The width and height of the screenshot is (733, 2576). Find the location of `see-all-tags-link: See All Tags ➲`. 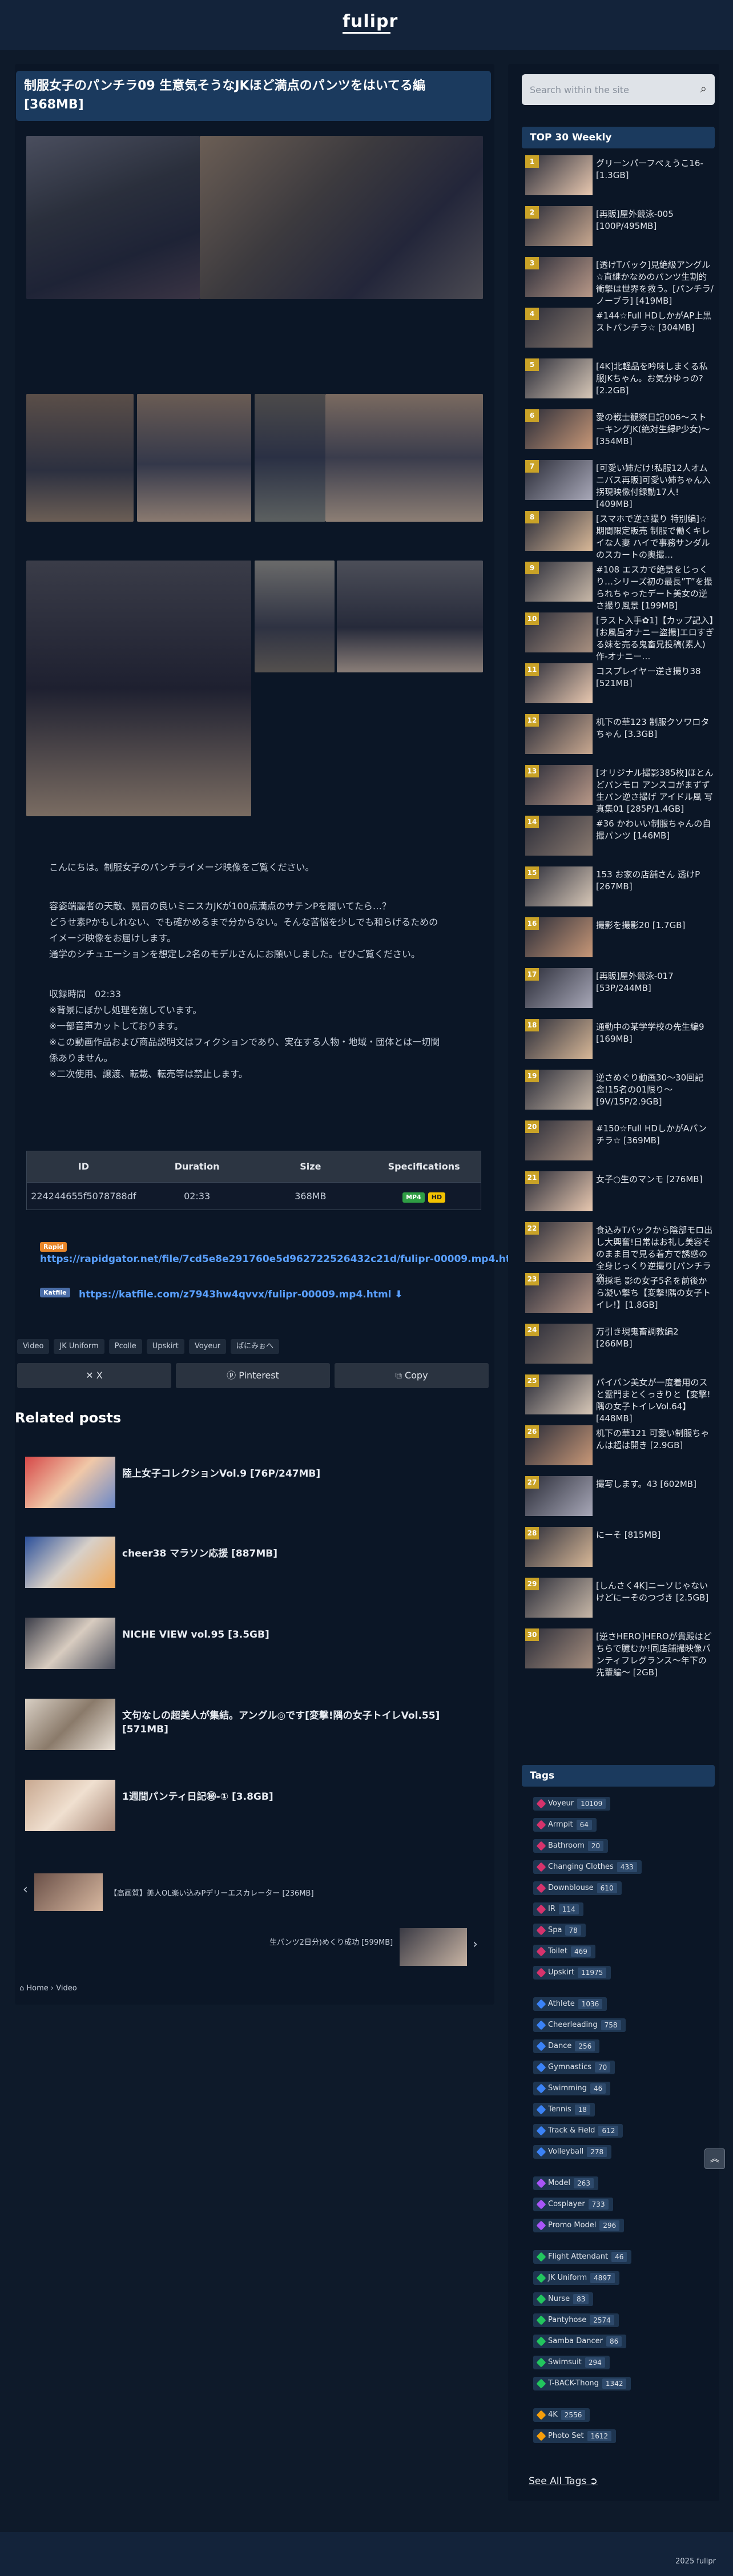

see-all-tags-link: See All Tags ➲ is located at coordinates (563, 2482).